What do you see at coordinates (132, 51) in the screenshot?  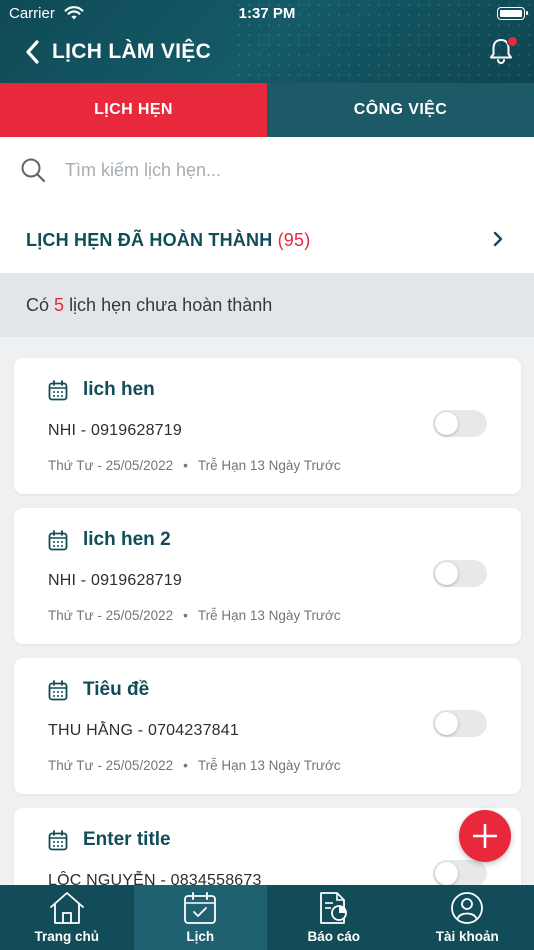 I see `page-title: LỊCH LÀM VIỆC` at bounding box center [132, 51].